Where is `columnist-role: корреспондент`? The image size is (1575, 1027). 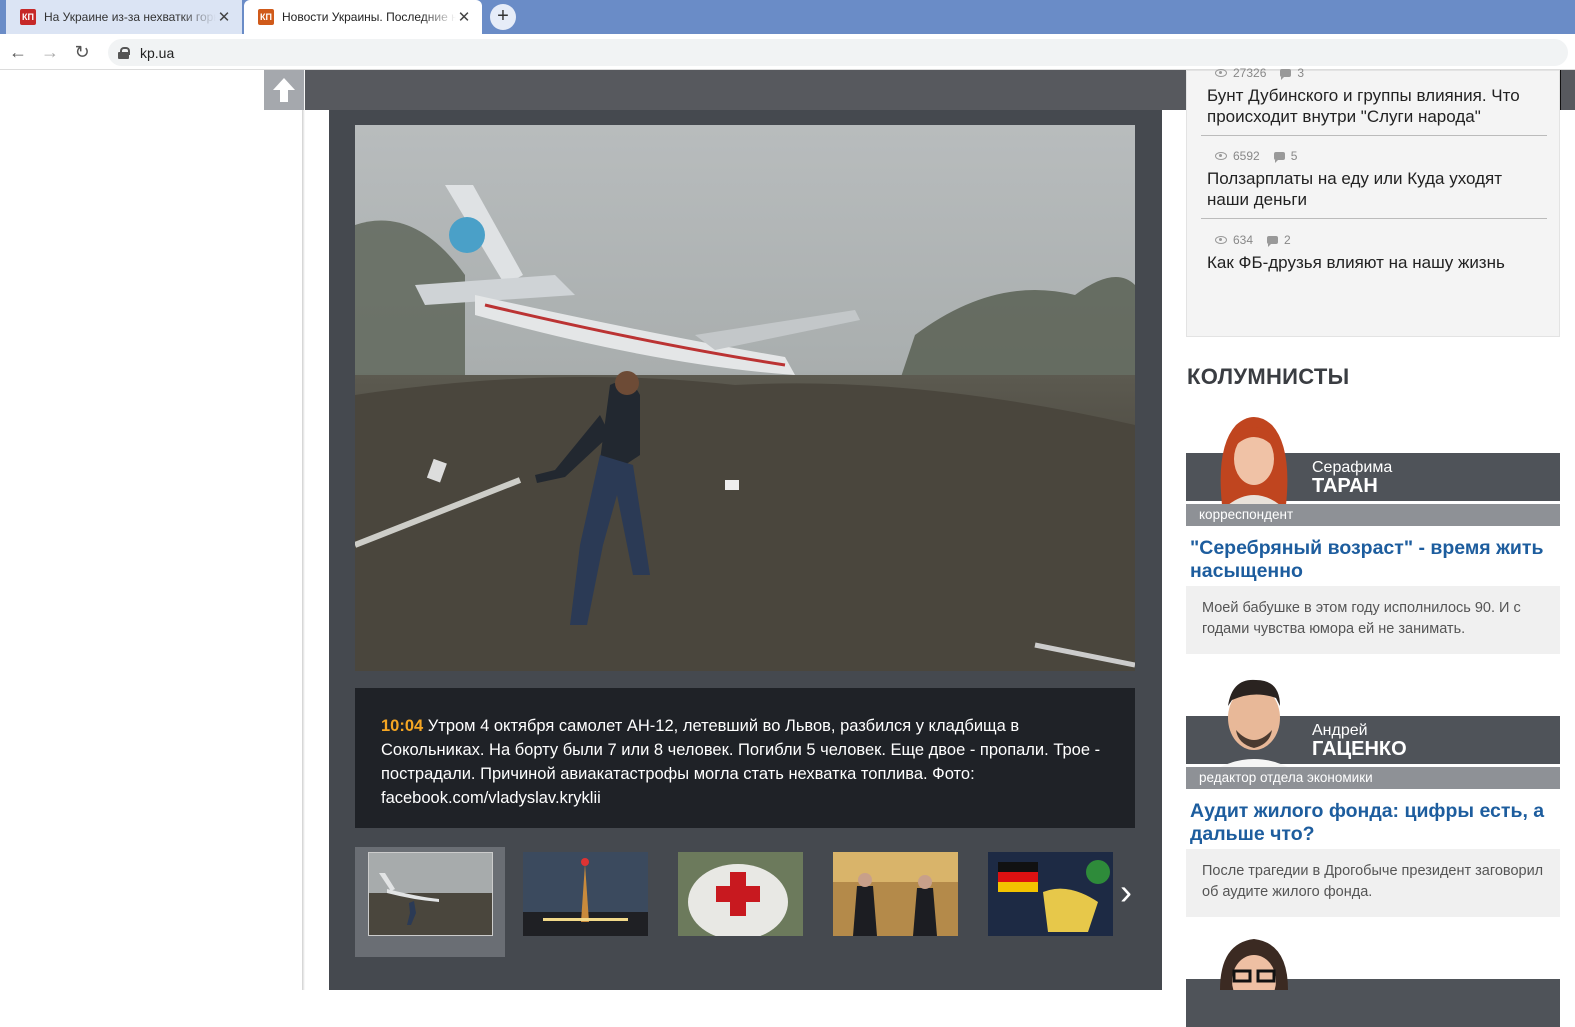
columnist-role: корреспондент is located at coordinates (1373, 515).